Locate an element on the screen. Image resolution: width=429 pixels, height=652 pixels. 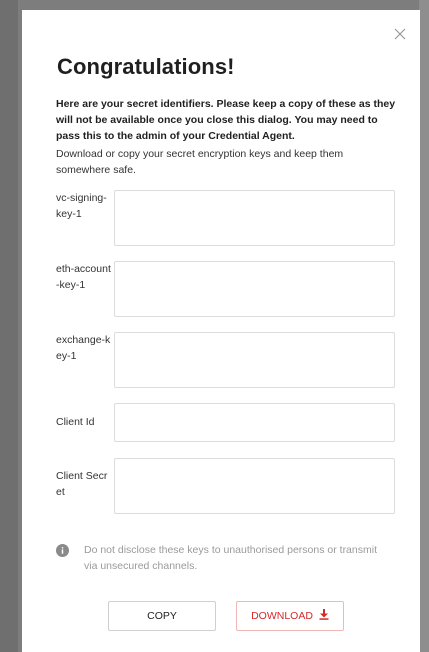
key-label: Client Secret is located at coordinates (82, 484).